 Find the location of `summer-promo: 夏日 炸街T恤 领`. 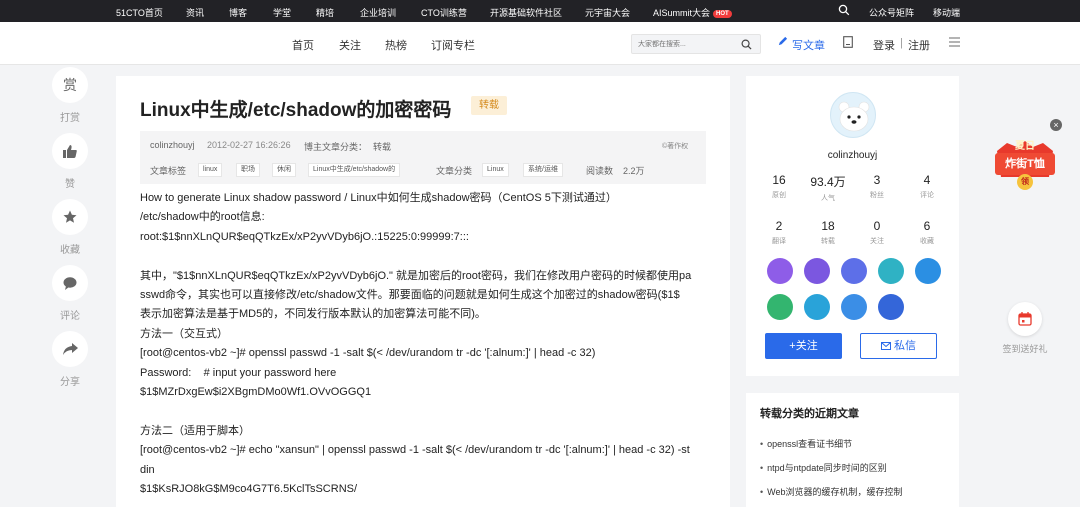

summer-promo: 夏日 炸街T恤 领 is located at coordinates (1025, 162).